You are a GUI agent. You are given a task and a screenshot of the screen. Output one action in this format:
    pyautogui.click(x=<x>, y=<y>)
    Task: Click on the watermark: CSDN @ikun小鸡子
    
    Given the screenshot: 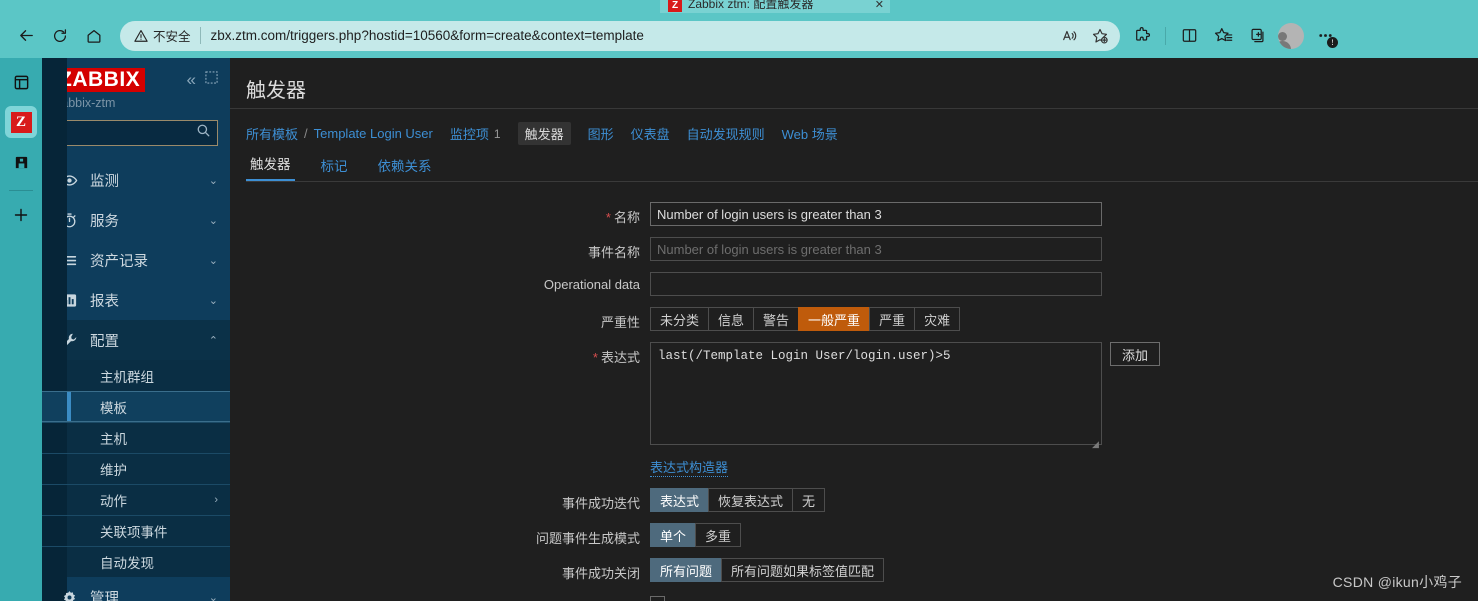 What is the action you would take?
    pyautogui.click(x=1397, y=582)
    